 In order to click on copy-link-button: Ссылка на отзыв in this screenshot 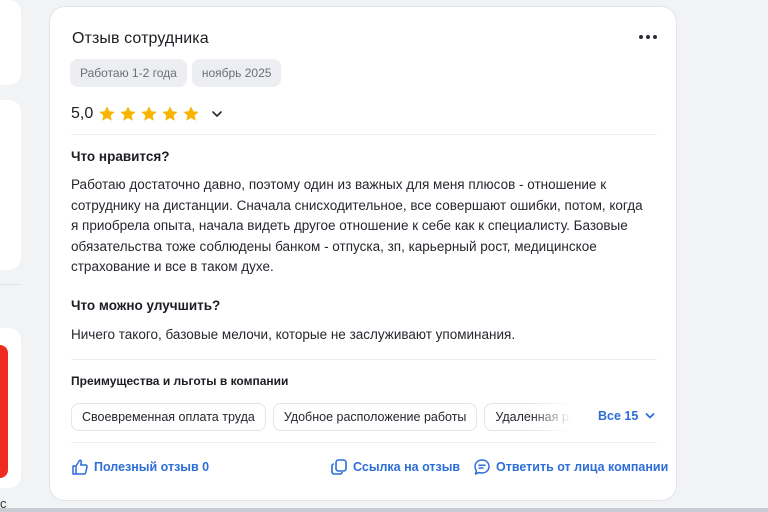, I will do `click(395, 467)`.